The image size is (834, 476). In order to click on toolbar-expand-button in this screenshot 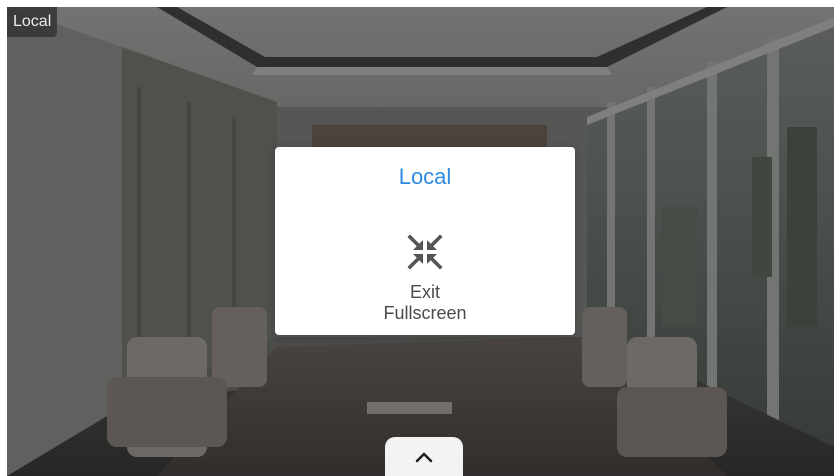, I will do `click(424, 456)`.